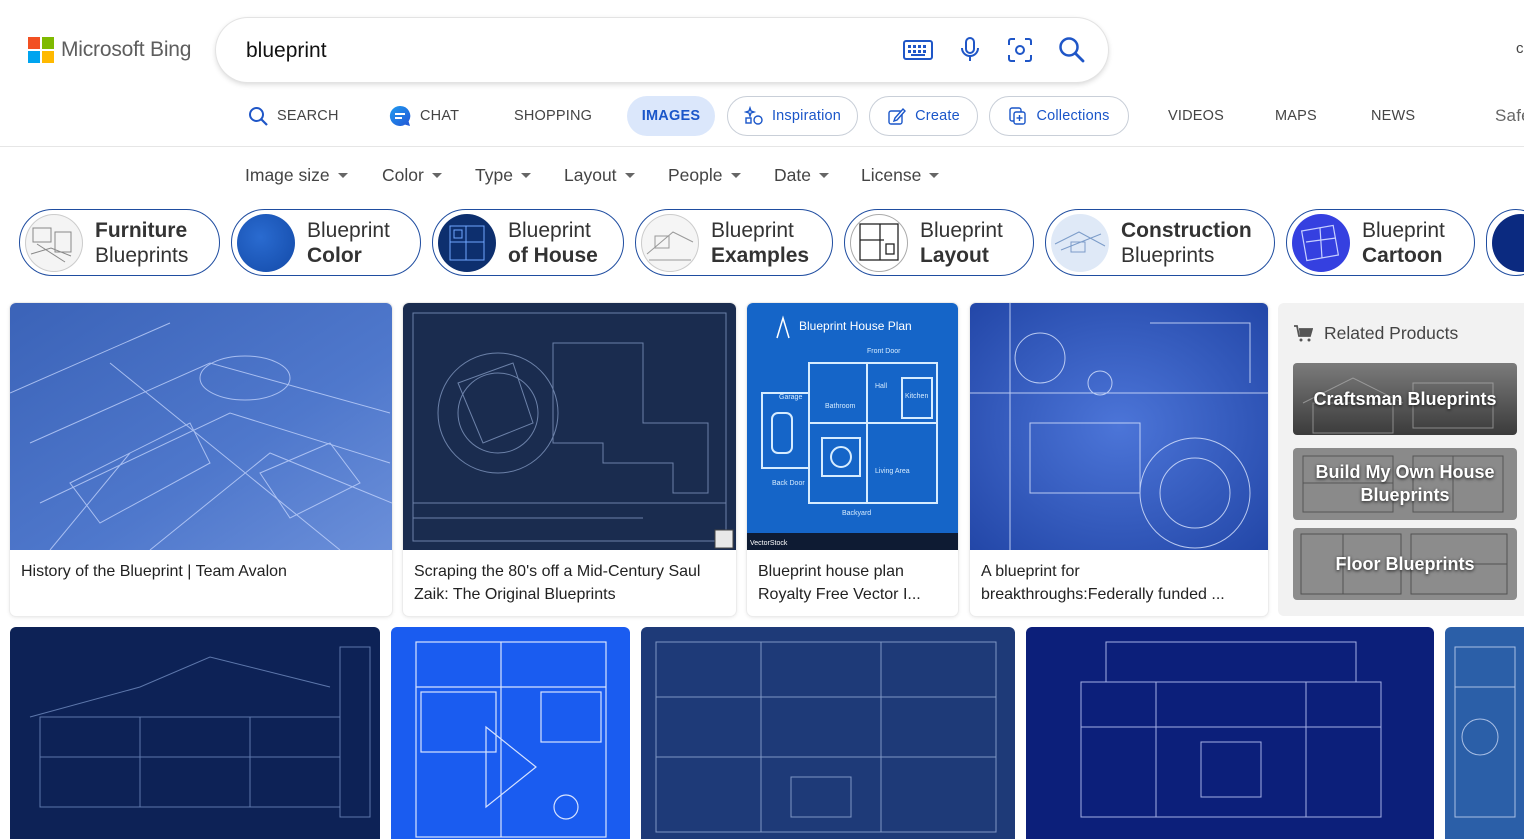  What do you see at coordinates (892, 471) in the screenshot?
I see `svg-text: Living Area` at bounding box center [892, 471].